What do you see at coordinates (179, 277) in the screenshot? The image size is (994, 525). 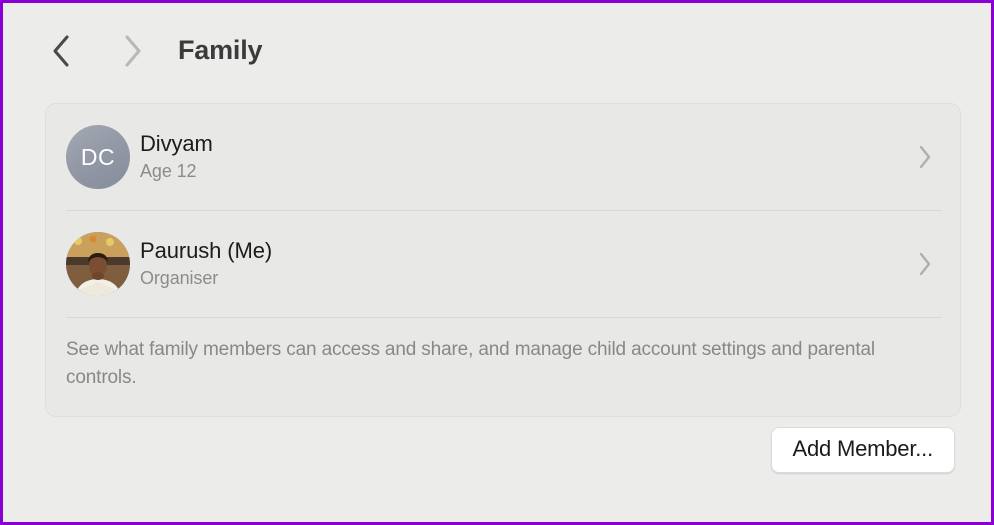 I see `member-subtitle: Organiser` at bounding box center [179, 277].